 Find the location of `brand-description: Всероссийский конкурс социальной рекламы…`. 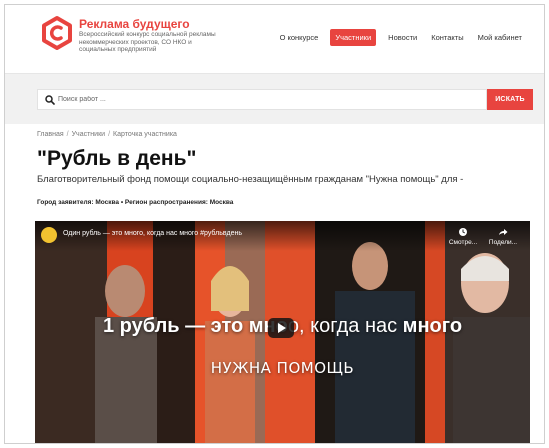

brand-description: Всероссийский конкурс социальной рекламы… is located at coordinates (147, 42).